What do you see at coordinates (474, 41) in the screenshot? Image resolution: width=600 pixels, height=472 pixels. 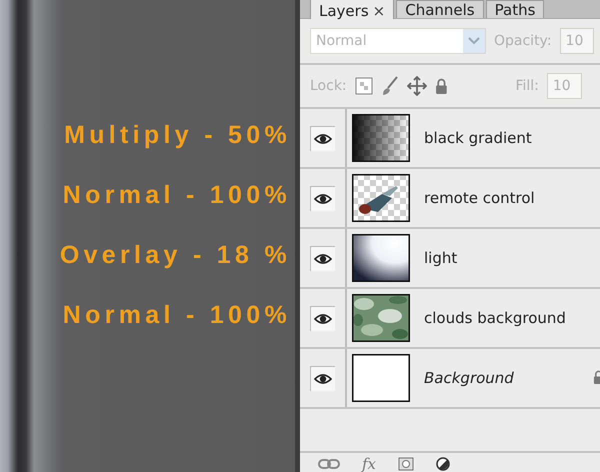 I see `chevron-icon` at bounding box center [474, 41].